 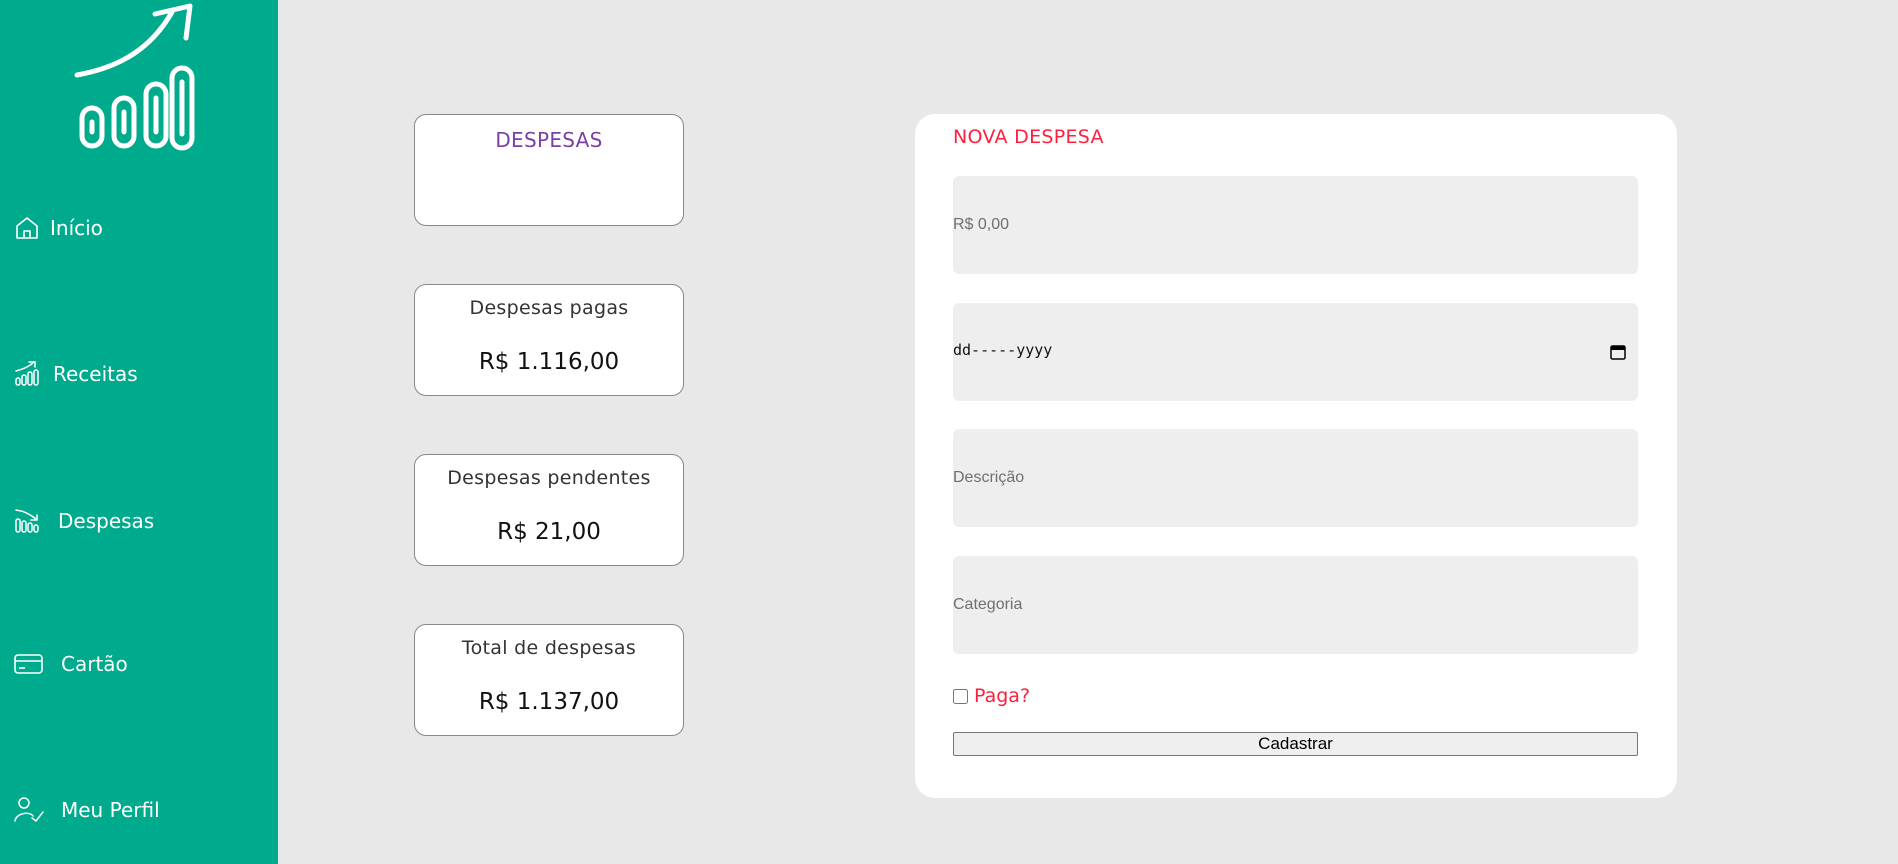 I want to click on paid-label: Paga?, so click(x=1002, y=696).